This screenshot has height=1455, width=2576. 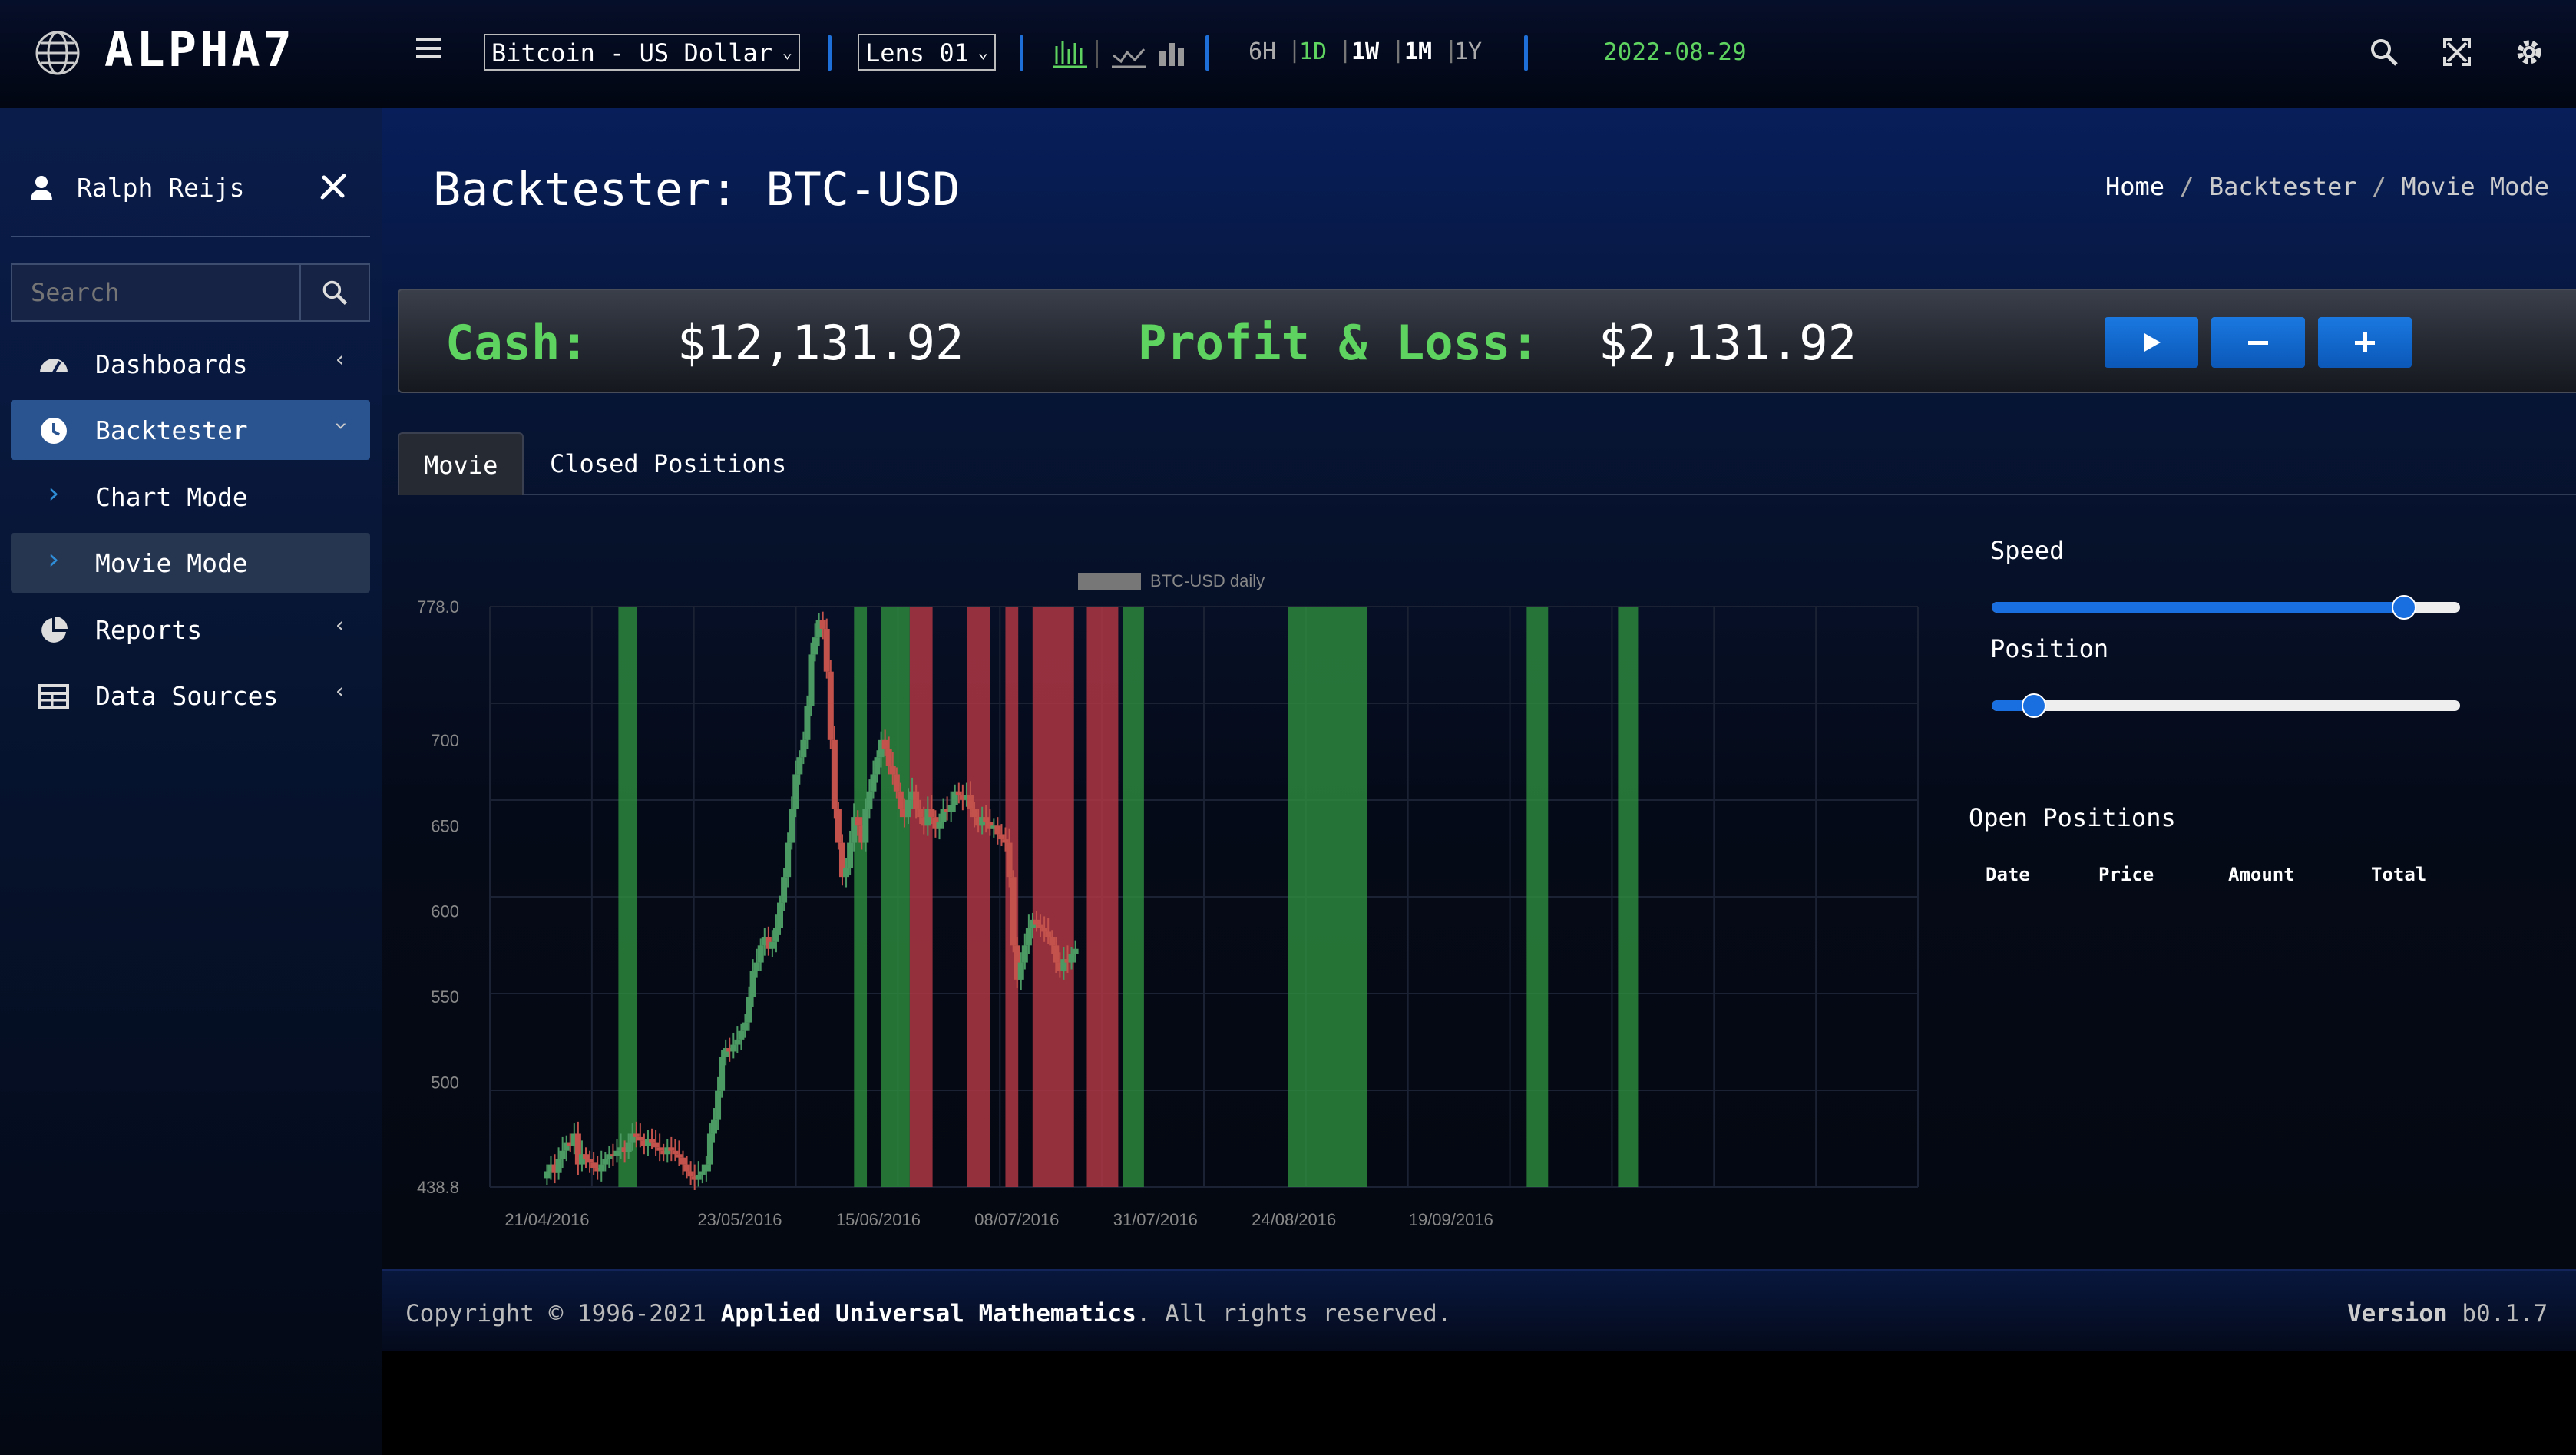 What do you see at coordinates (555, 1314) in the screenshot?
I see `copyright-prefix: Copyright © 1996-2021` at bounding box center [555, 1314].